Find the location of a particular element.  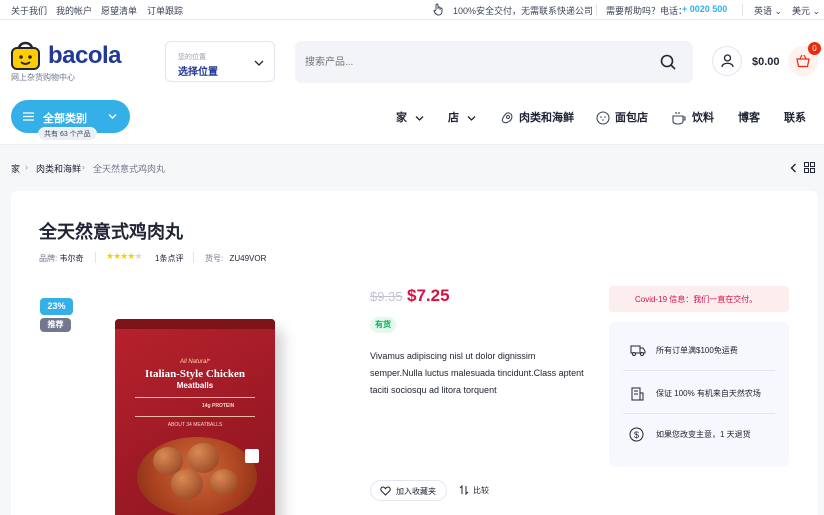

search-icon is located at coordinates (668, 62).